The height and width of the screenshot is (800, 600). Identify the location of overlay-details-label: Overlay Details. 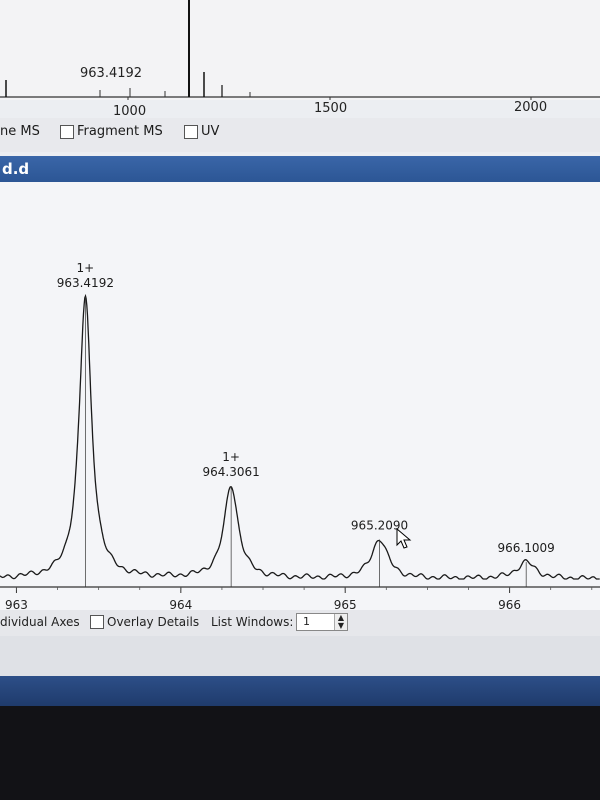
(153, 622).